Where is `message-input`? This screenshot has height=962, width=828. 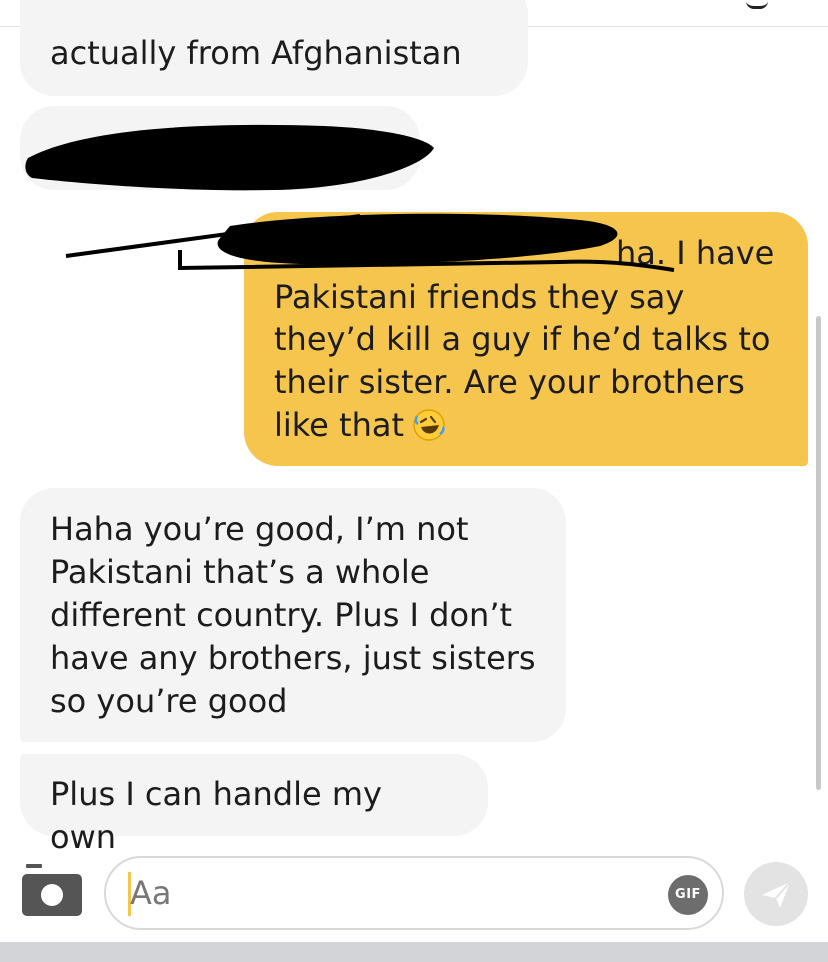 message-input is located at coordinates (390, 893).